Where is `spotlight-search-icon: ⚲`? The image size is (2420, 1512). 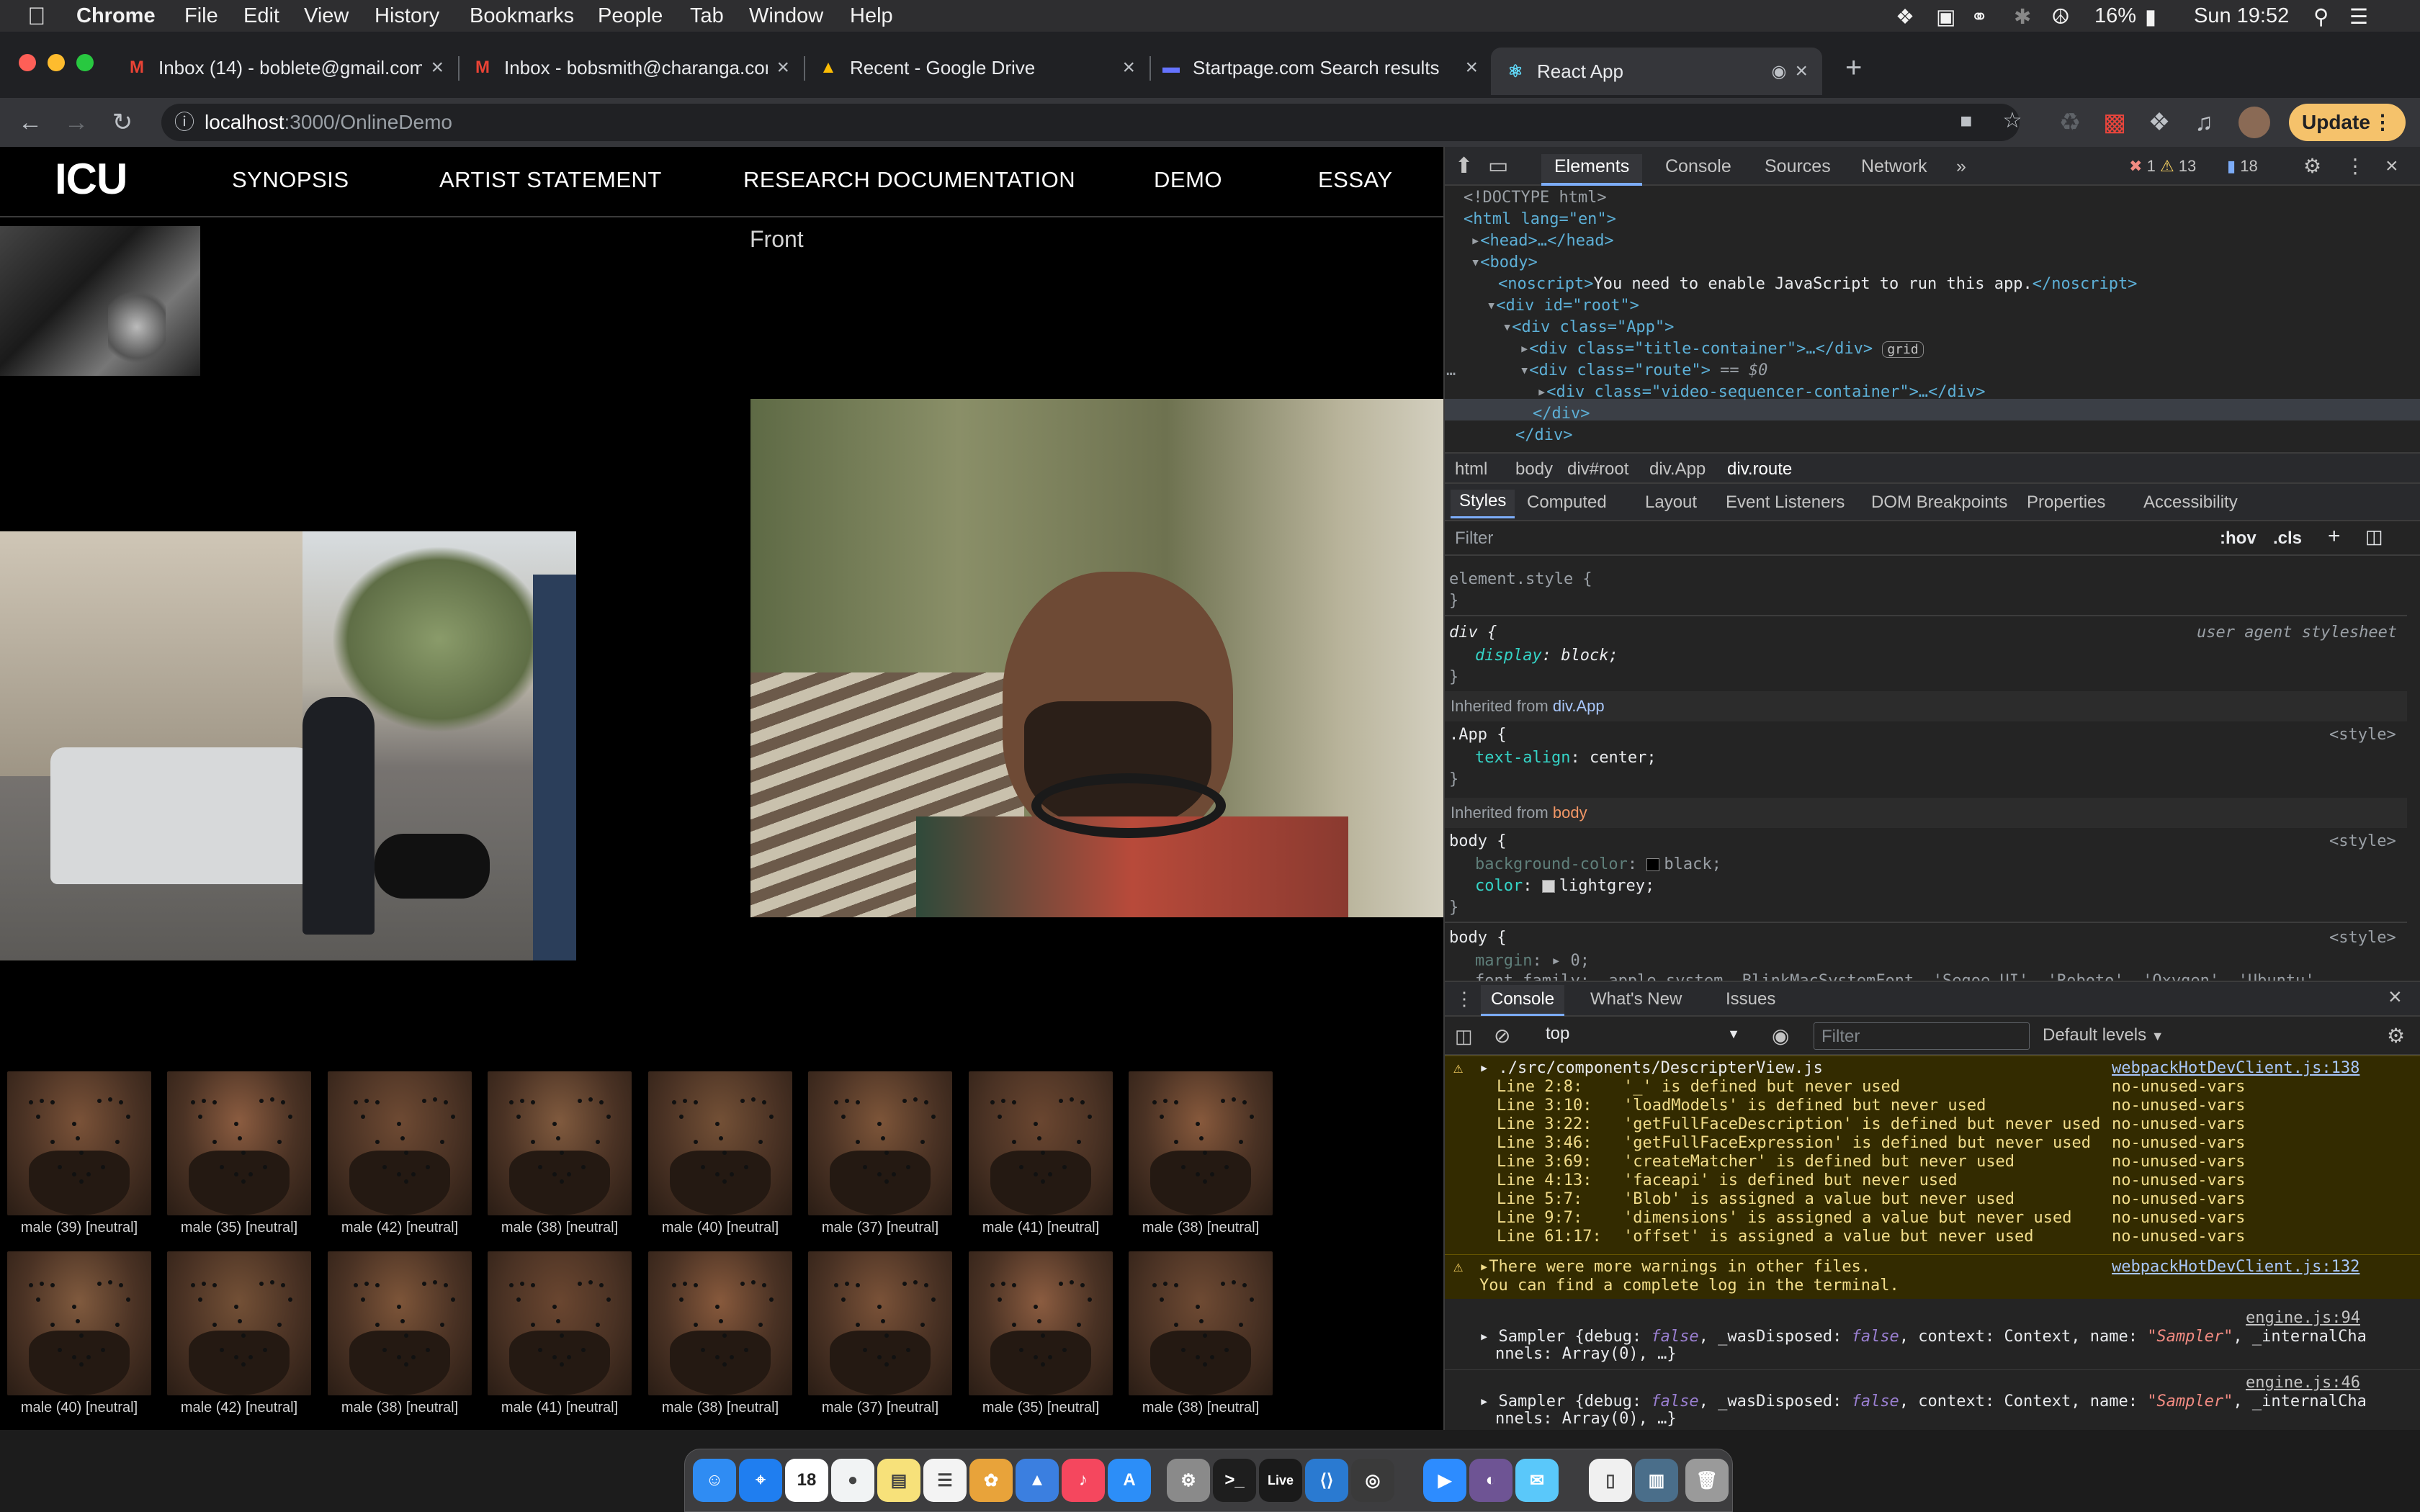 spotlight-search-icon: ⚲ is located at coordinates (2321, 17).